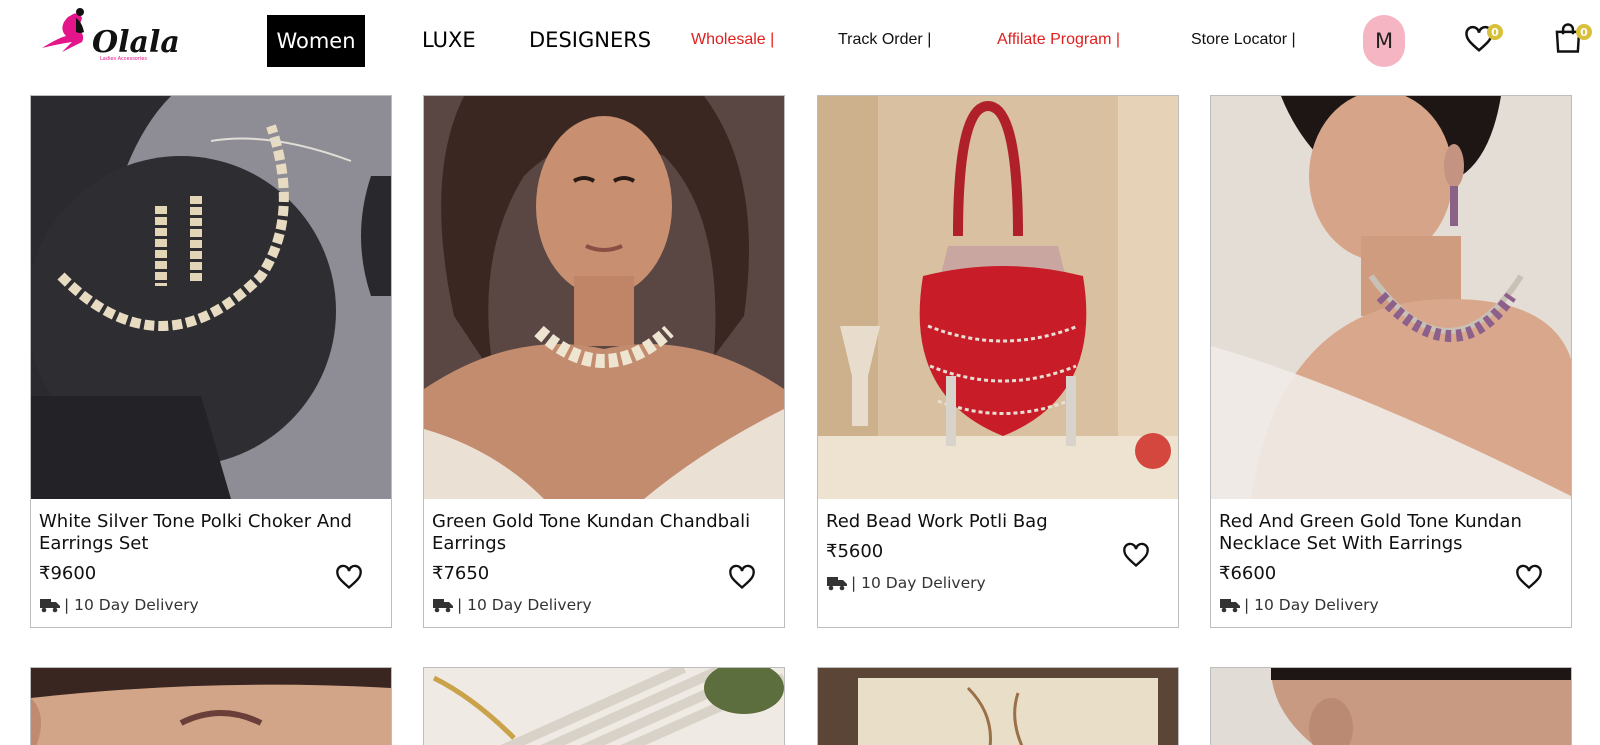 The height and width of the screenshot is (745, 1600). What do you see at coordinates (68, 573) in the screenshot?
I see `product-price: ₹9600` at bounding box center [68, 573].